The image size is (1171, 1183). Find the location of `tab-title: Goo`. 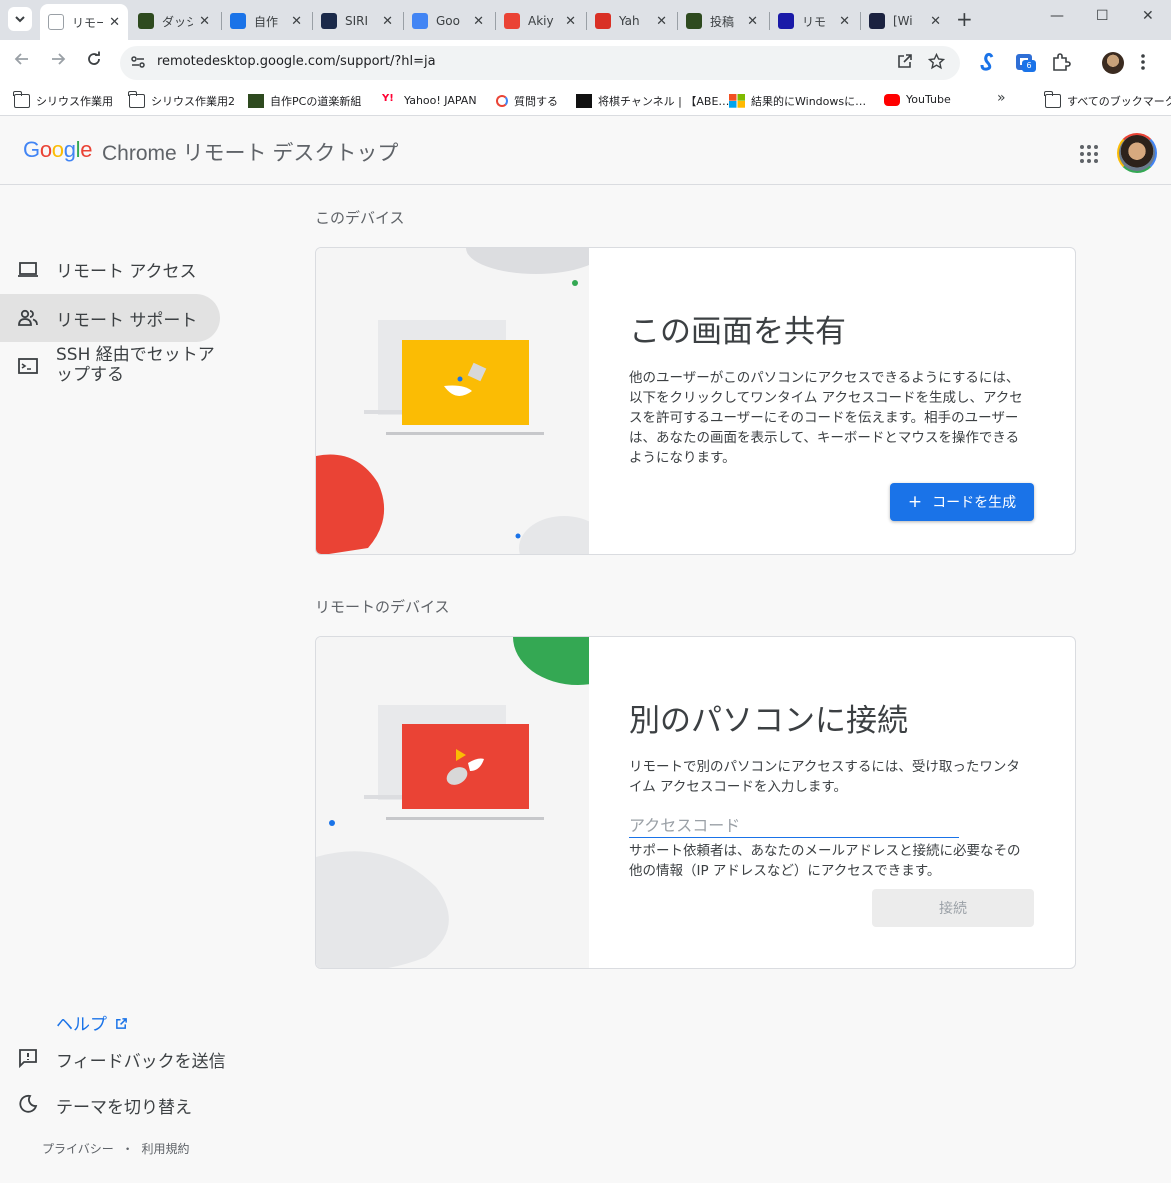

tab-title: Goo is located at coordinates (448, 21).